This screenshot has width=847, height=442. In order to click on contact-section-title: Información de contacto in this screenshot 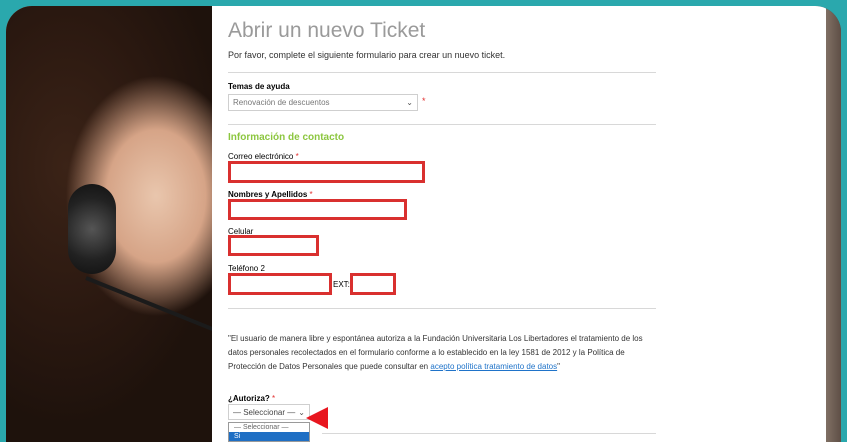, I will do `click(286, 137)`.